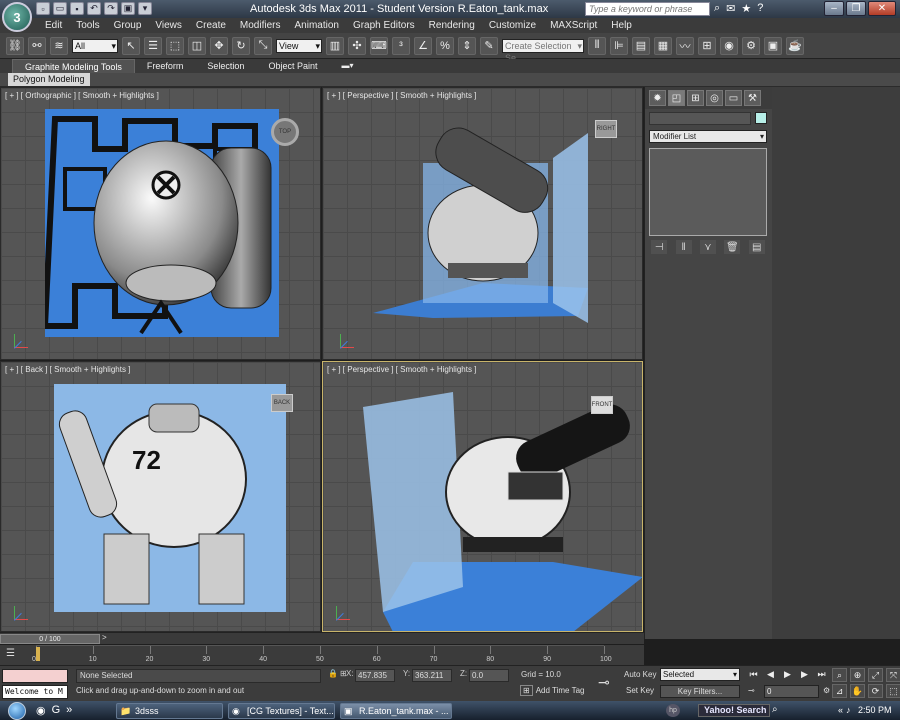  Describe the element at coordinates (87, 25) in the screenshot. I see `menu-tools: Tools` at that location.